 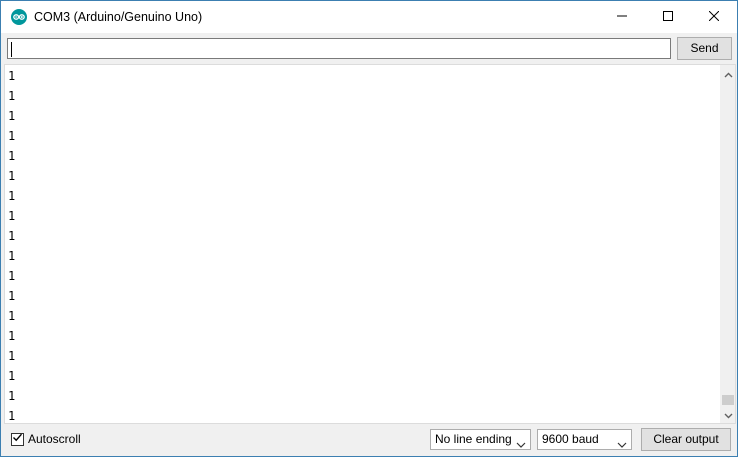 I want to click on serial-input, so click(x=339, y=48).